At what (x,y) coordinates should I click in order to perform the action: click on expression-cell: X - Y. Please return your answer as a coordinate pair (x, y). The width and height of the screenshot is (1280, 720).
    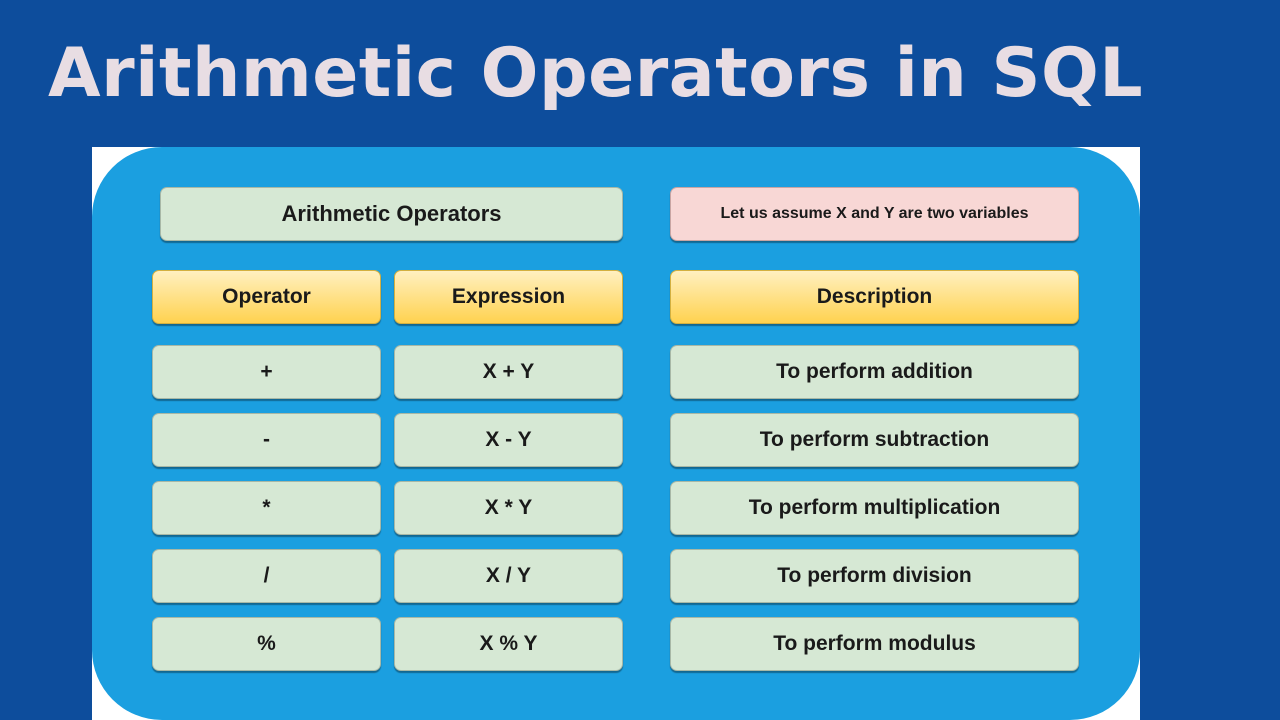
    Looking at the image, I should click on (508, 440).